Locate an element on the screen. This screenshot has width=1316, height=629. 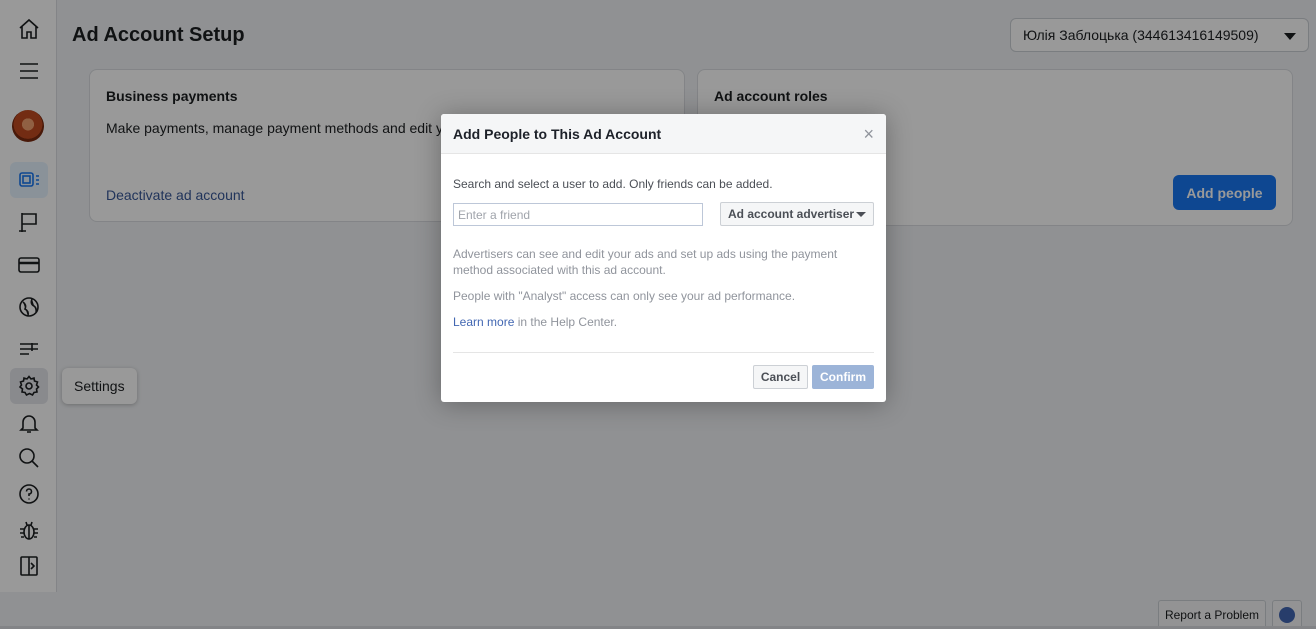
dialog-divider is located at coordinates (663, 352).